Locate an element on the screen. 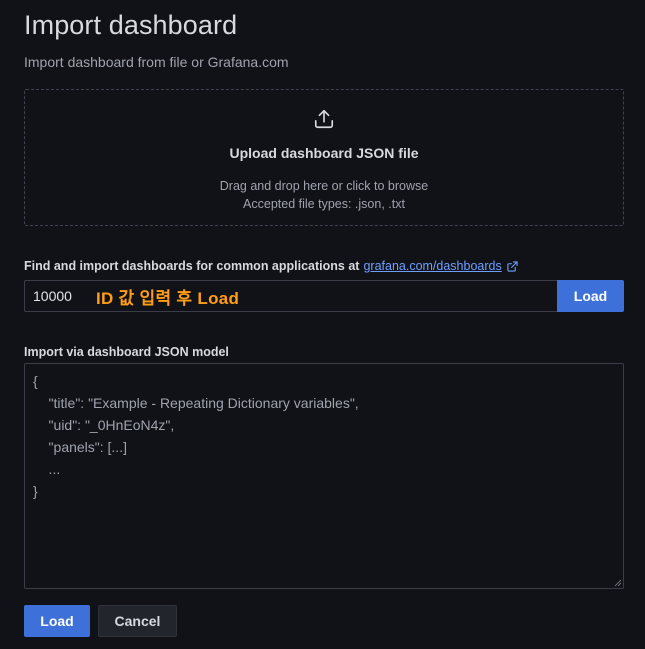 This screenshot has width=645, height=649. grafana-dashboards-link: grafana.com/dashboards is located at coordinates (432, 266).